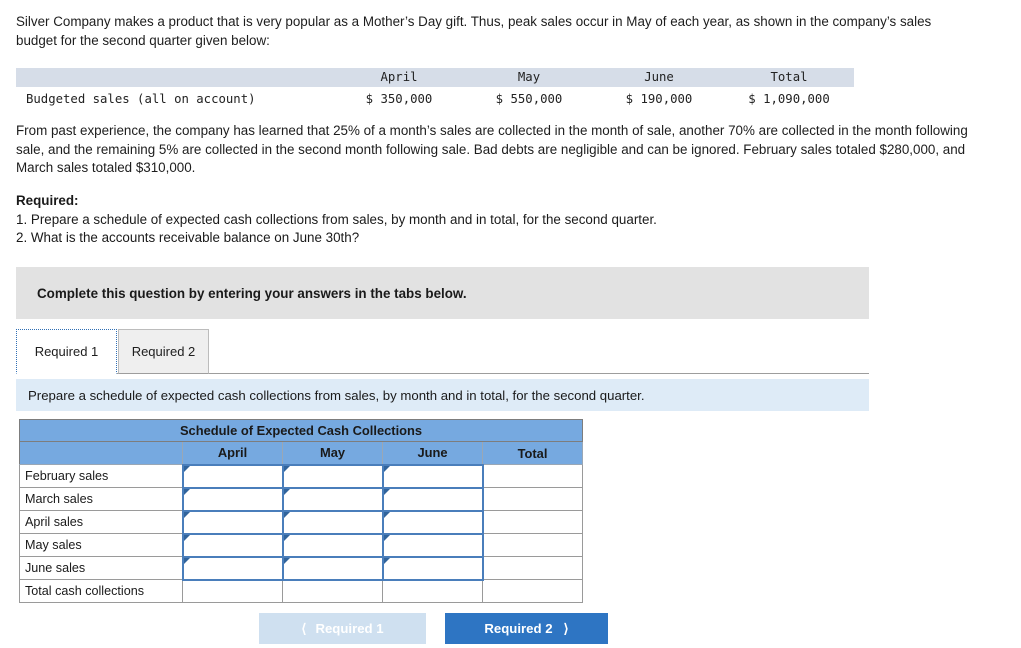 The image size is (1021, 648). Describe the element at coordinates (432, 453) in the screenshot. I see `schedule-header-june: June` at that location.